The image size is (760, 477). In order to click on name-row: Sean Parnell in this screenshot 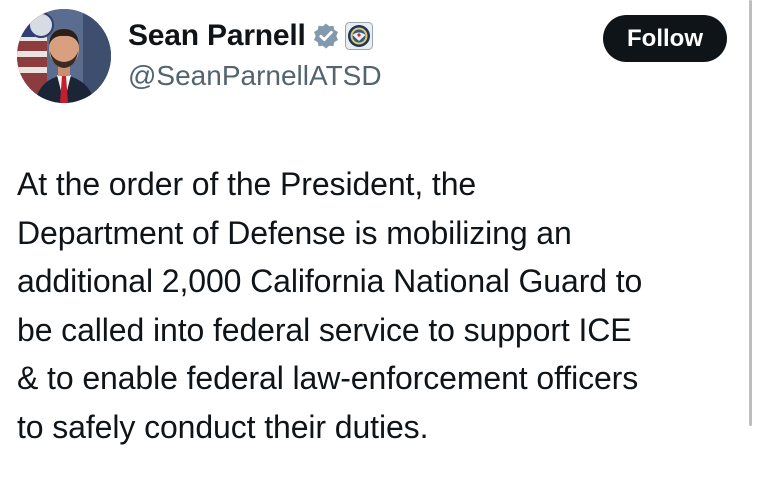, I will do `click(255, 36)`.